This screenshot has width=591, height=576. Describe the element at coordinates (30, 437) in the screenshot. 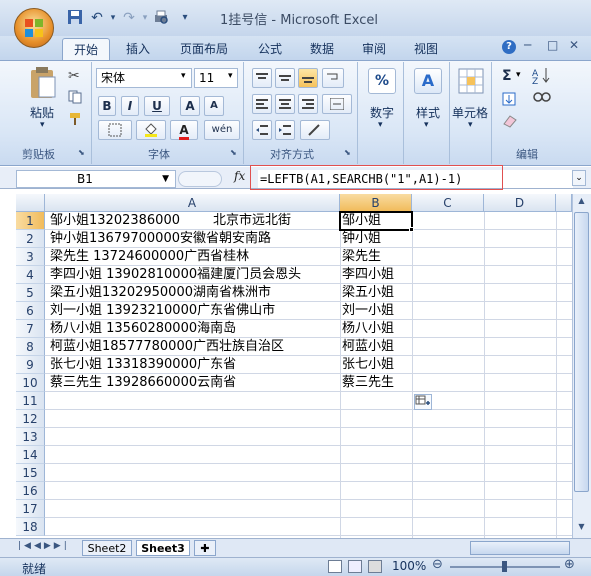

I see `row-header: 13` at that location.